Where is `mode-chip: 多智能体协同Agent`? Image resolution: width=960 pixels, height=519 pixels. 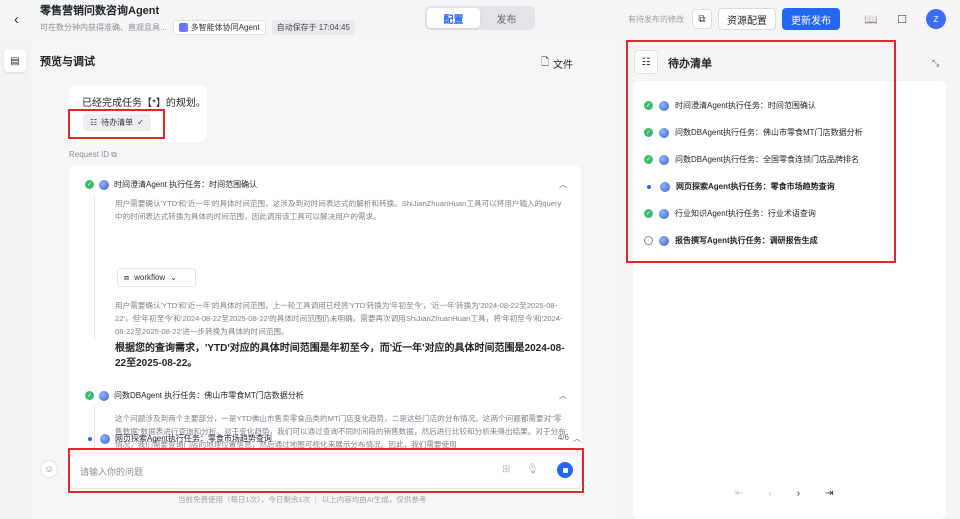 mode-chip: 多智能体协同Agent is located at coordinates (219, 27).